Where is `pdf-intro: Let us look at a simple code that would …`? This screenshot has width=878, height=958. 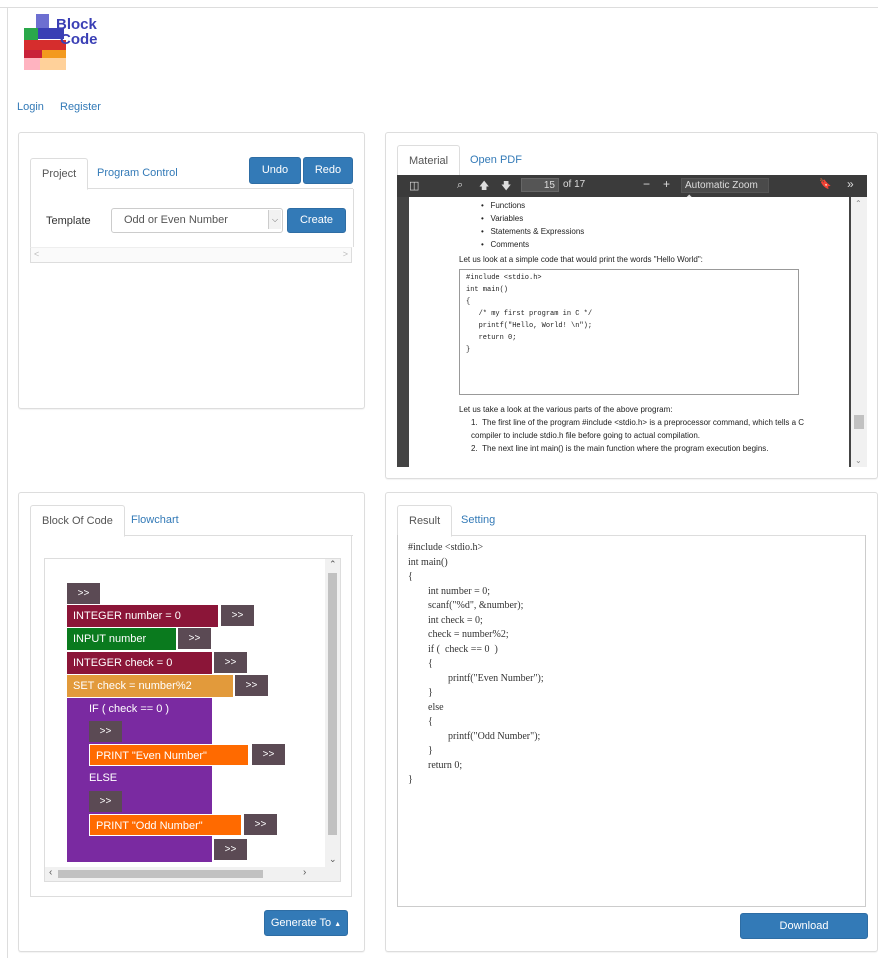
pdf-intro: Let us look at a simple code that would … is located at coordinates (581, 259).